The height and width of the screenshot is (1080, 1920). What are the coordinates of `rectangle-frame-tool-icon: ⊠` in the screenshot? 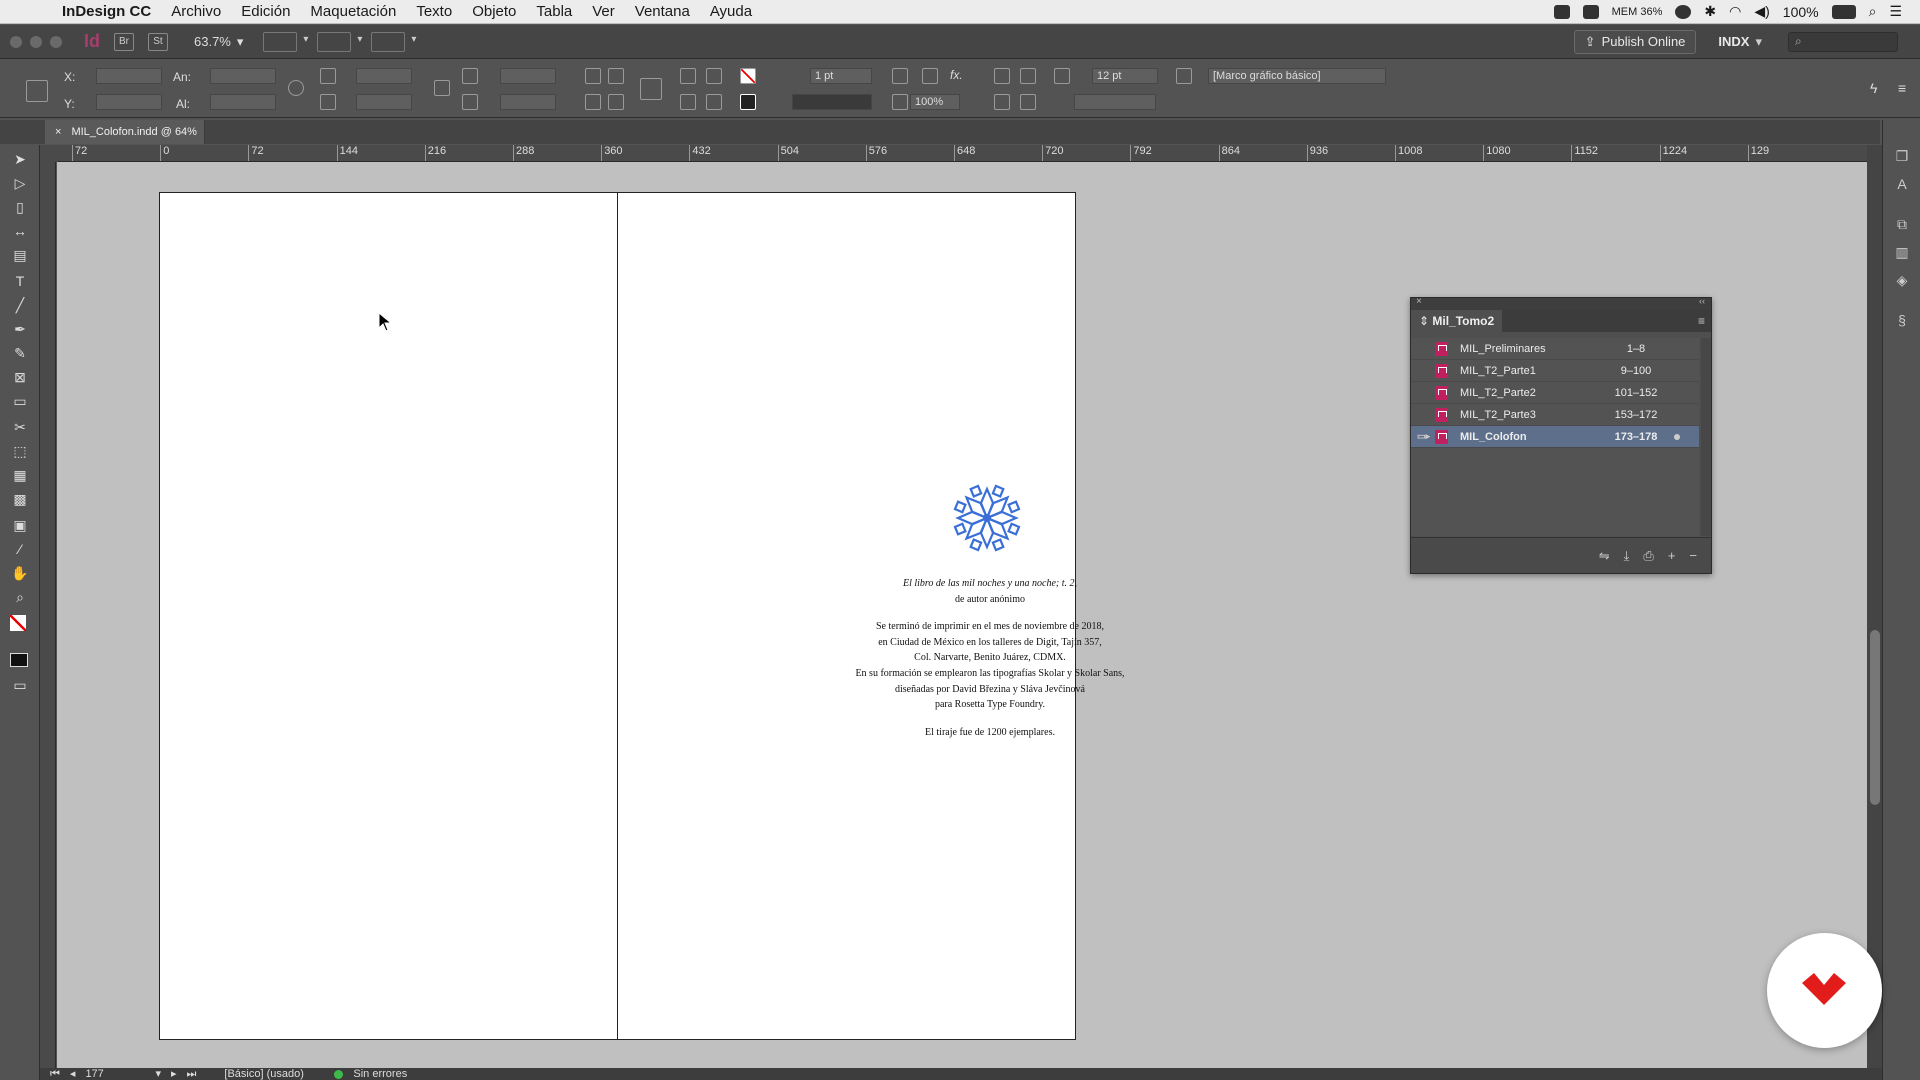 It's located at (20, 377).